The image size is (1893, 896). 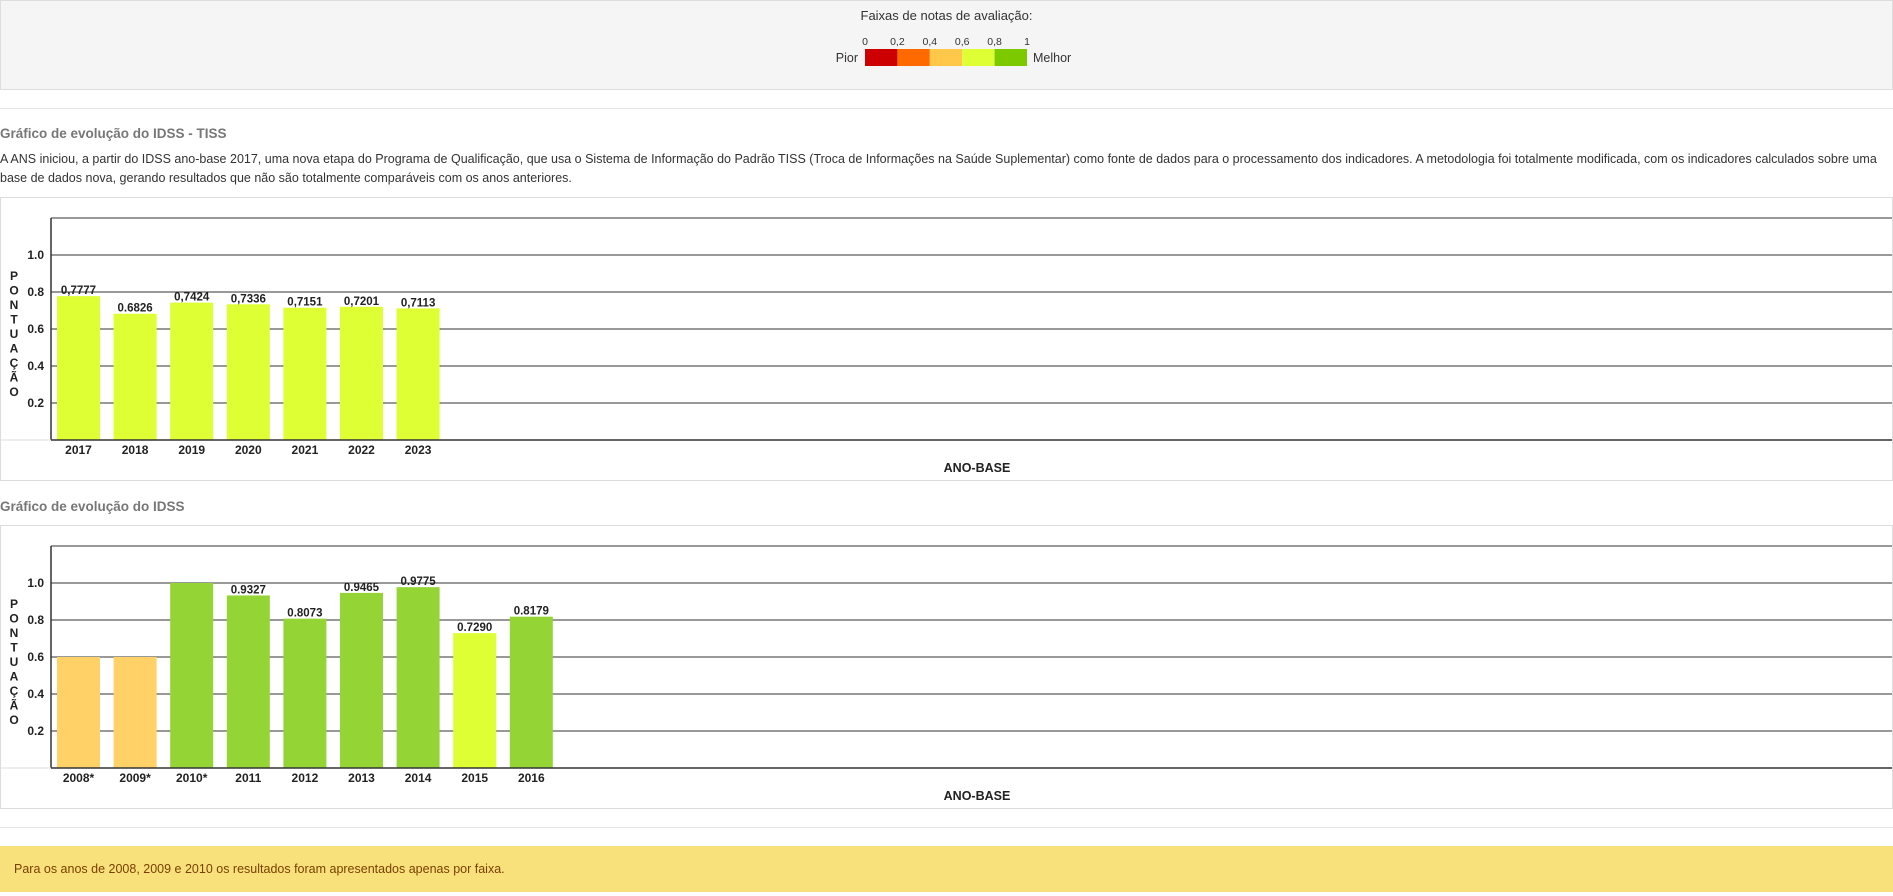 I want to click on data-label: 0.8179, so click(x=531, y=612).